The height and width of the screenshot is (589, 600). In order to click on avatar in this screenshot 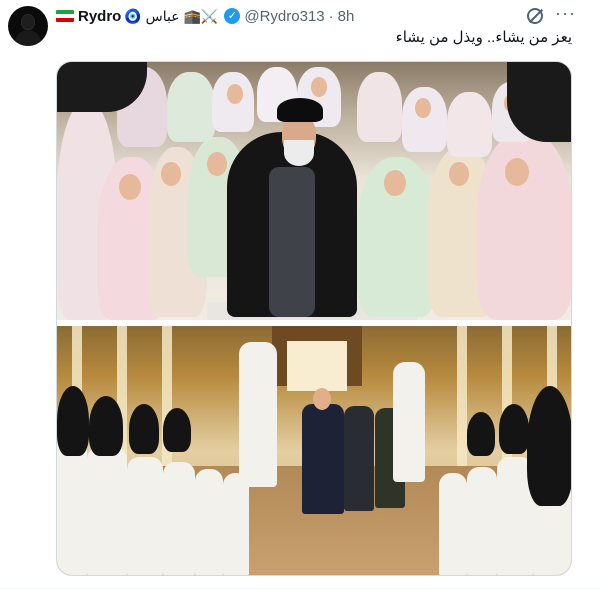, I will do `click(28, 26)`.